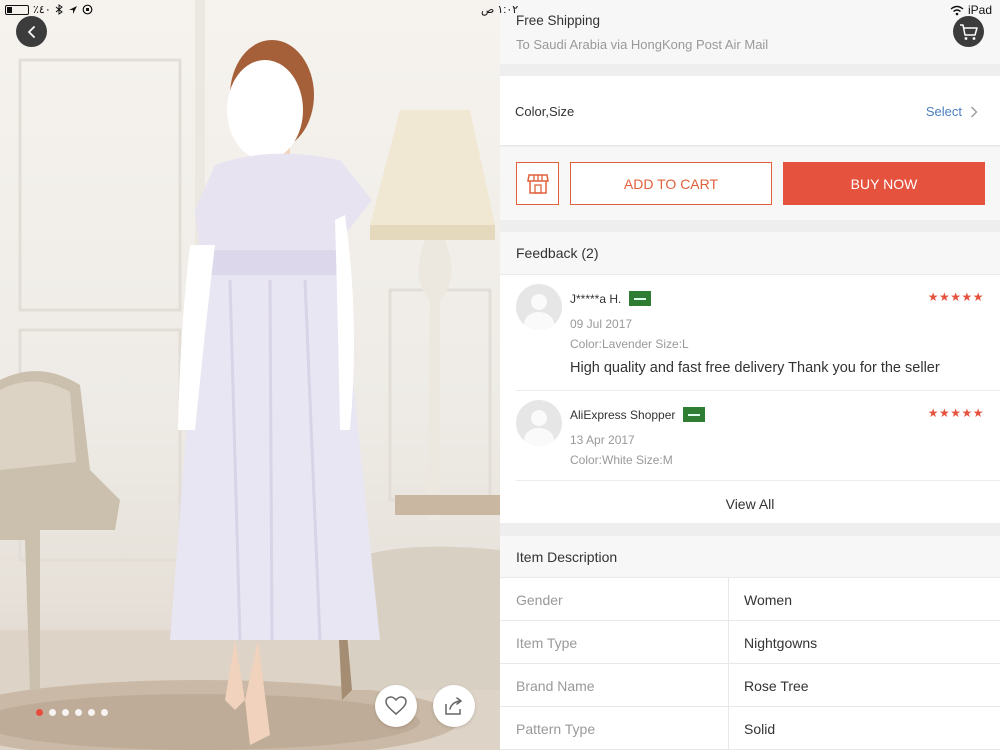 This screenshot has width=1000, height=750. Describe the element at coordinates (555, 686) in the screenshot. I see `spec-key: Brand Name` at that location.